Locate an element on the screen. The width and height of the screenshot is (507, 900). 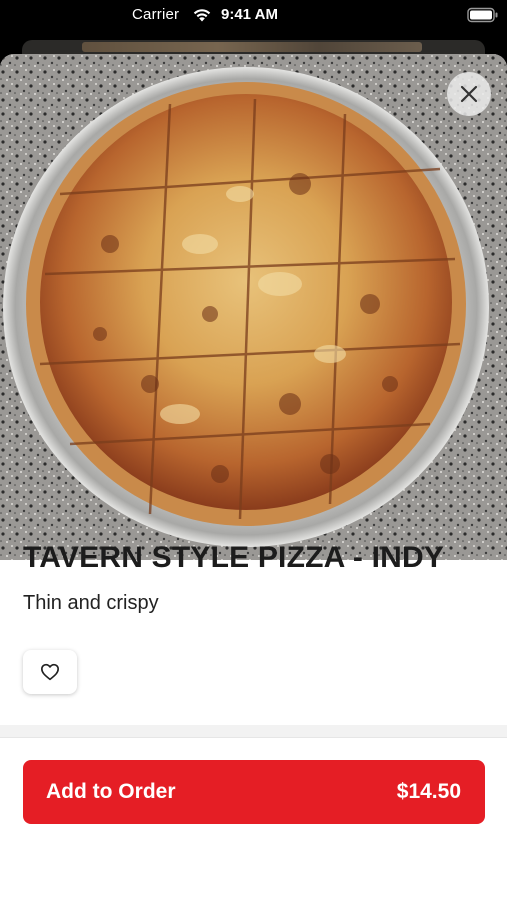
status-bar: Carrier 9:41 AM is located at coordinates (253, 16).